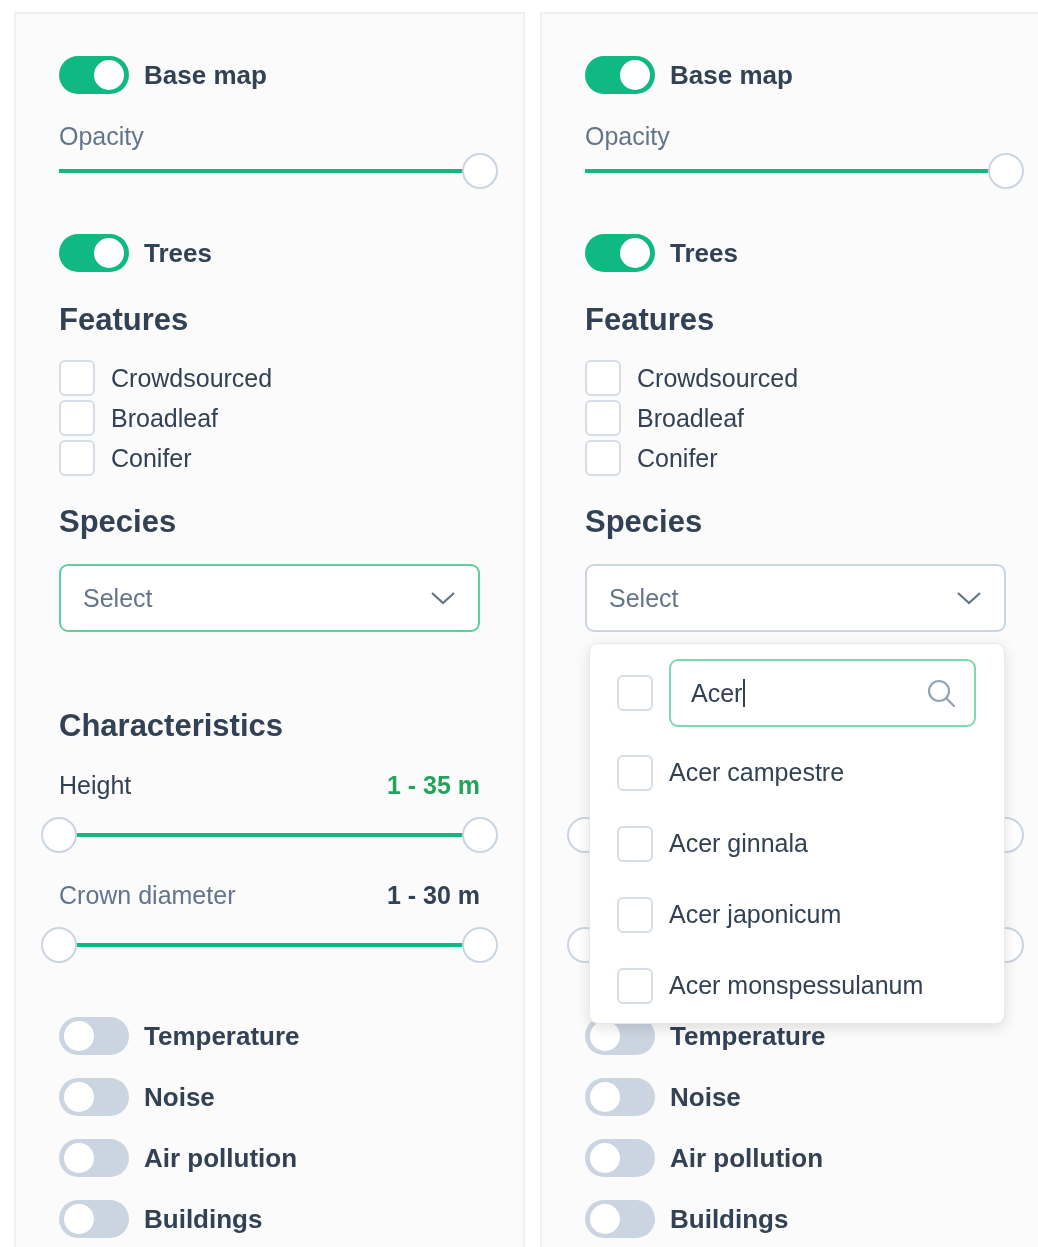 This screenshot has width=1038, height=1247. What do you see at coordinates (941, 693) in the screenshot?
I see `search-icon` at bounding box center [941, 693].